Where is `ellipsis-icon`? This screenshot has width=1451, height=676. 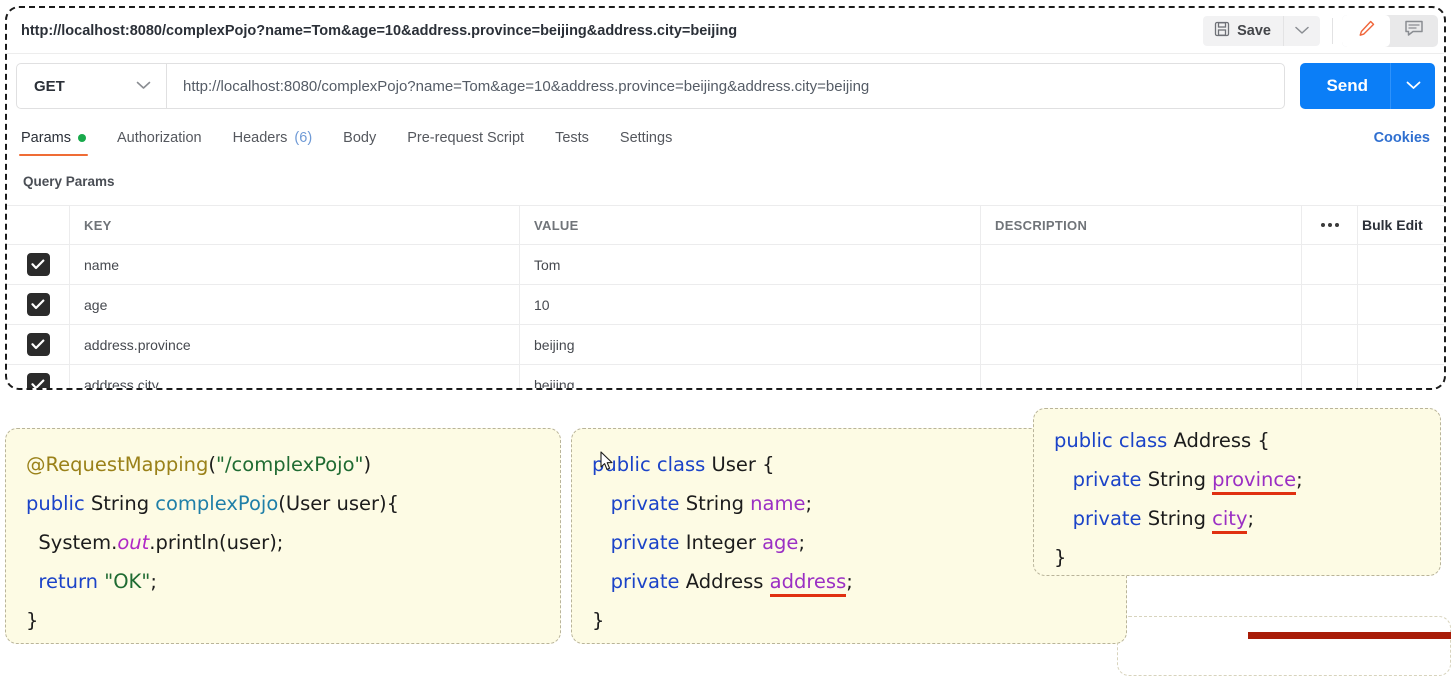 ellipsis-icon is located at coordinates (1329, 225).